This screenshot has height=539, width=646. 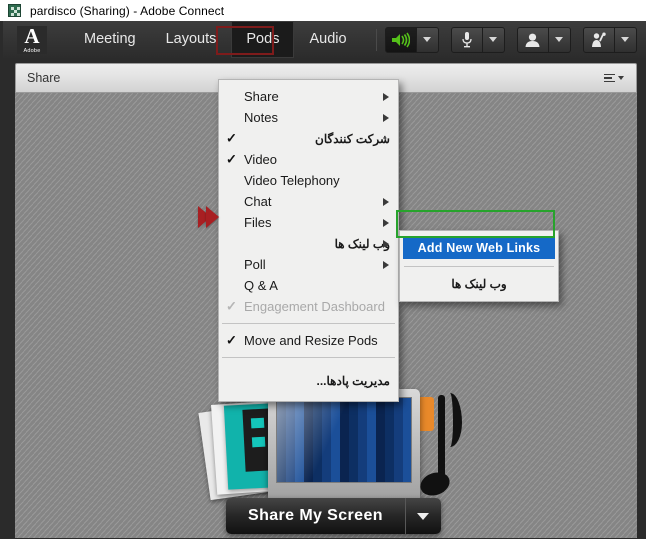 I want to click on speaker-dropdown-button, so click(x=427, y=39).